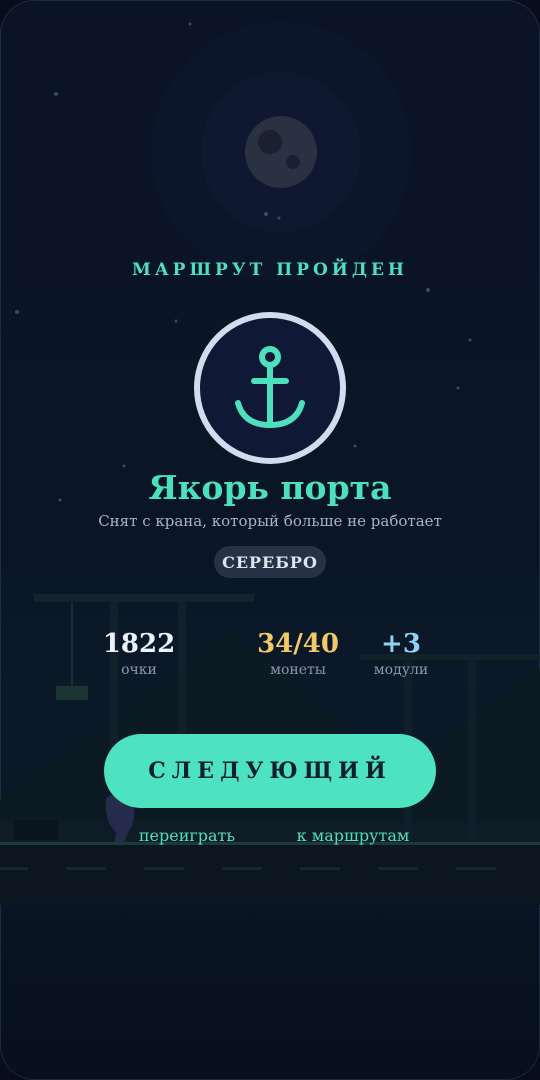  What do you see at coordinates (270, 771) in the screenshot?
I see `next-button: СЛЕДУЮЩИЙ` at bounding box center [270, 771].